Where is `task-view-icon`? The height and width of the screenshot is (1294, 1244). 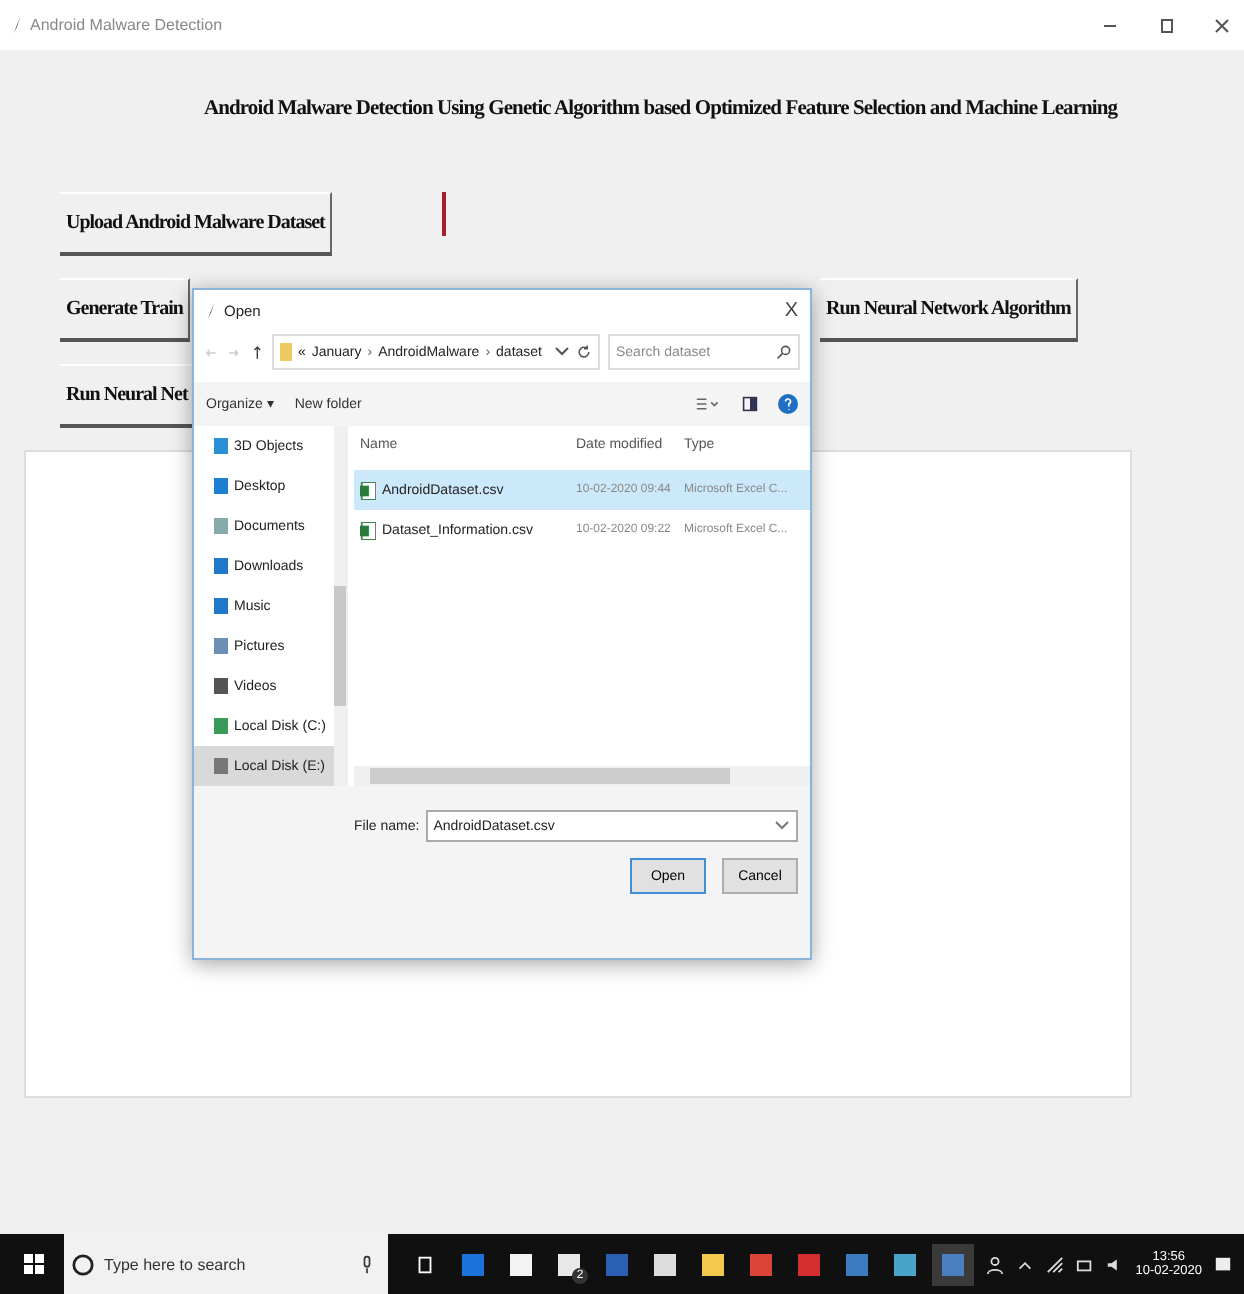
task-view-icon is located at coordinates (425, 1264).